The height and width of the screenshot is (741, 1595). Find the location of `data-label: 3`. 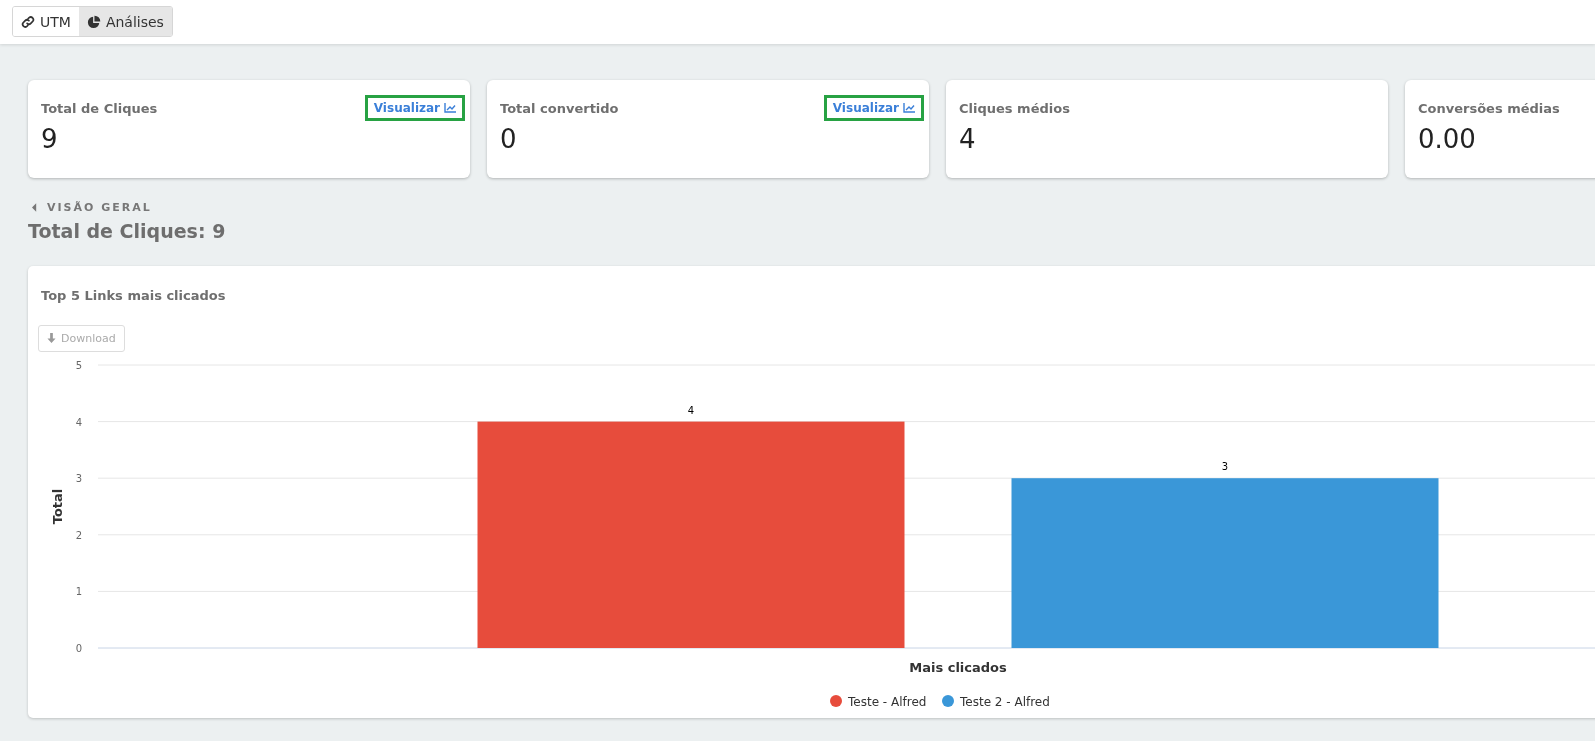

data-label: 3 is located at coordinates (1225, 467).